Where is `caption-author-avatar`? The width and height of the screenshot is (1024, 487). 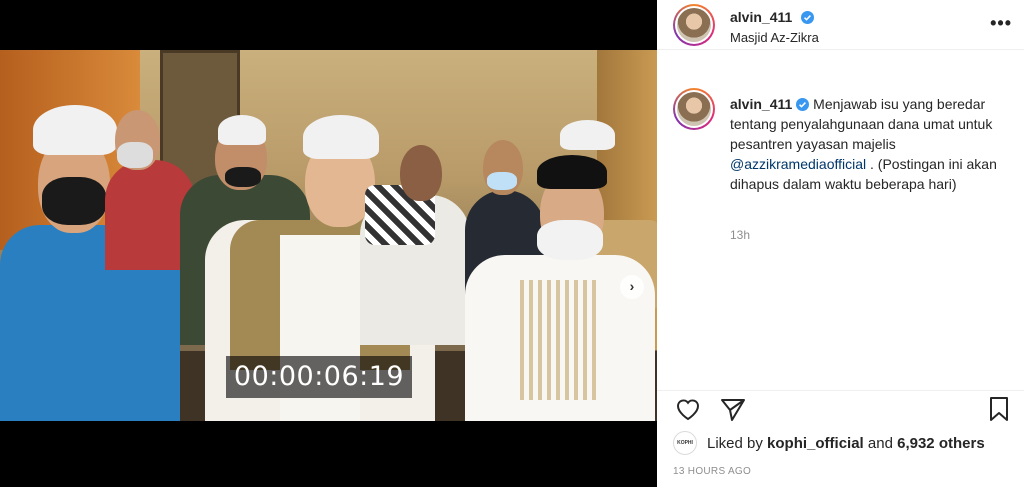
caption-author-avatar is located at coordinates (694, 109).